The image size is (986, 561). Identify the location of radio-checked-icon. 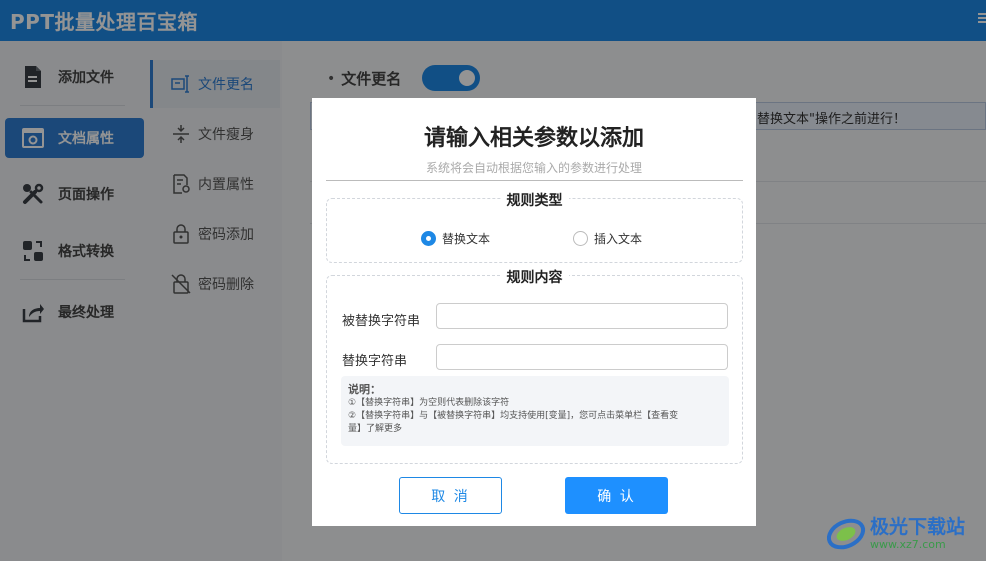
(428, 238).